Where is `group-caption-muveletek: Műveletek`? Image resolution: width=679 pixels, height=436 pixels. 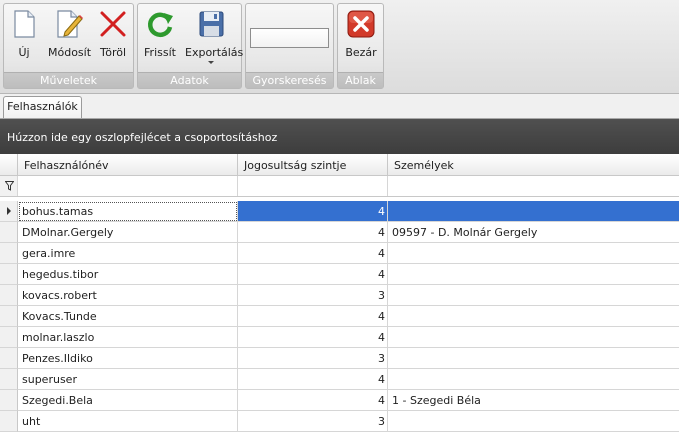 group-caption-muveletek: Műveletek is located at coordinates (68, 80).